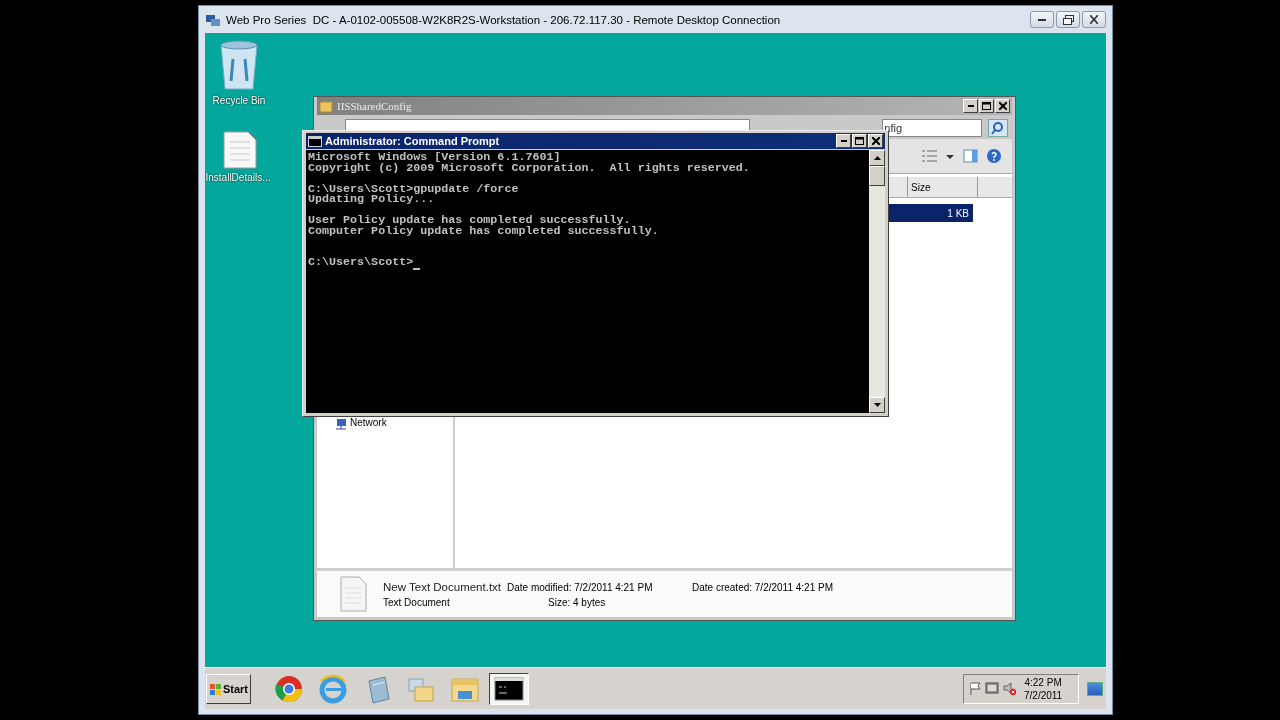 The image size is (1280, 720). Describe the element at coordinates (443, 586) in the screenshot. I see `file-name: New Text Document.txt` at that location.